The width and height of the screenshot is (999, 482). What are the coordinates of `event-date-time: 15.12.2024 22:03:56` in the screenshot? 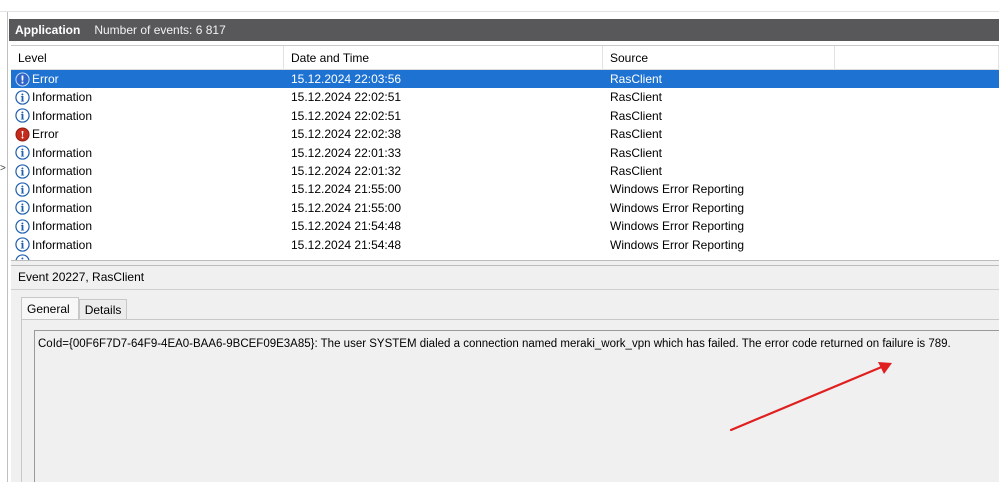 It's located at (346, 79).